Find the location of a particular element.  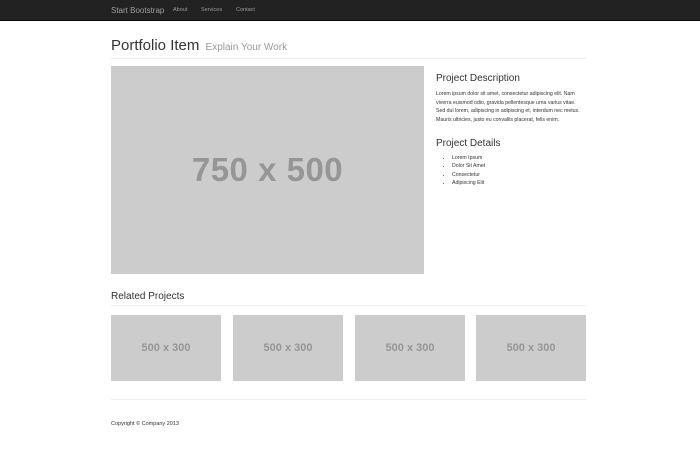

page-title-text: Portfolio Item is located at coordinates (155, 45).